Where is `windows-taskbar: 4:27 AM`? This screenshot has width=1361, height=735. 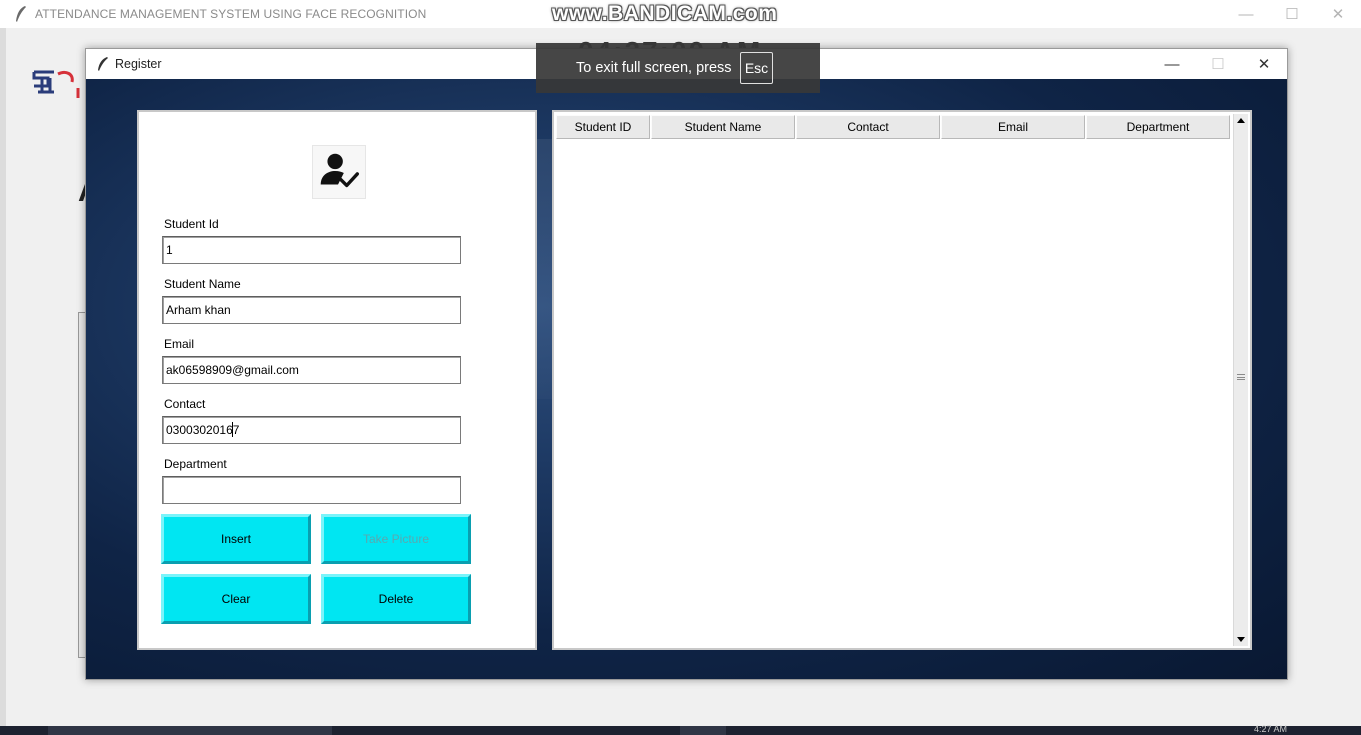 windows-taskbar: 4:27 AM is located at coordinates (680, 729).